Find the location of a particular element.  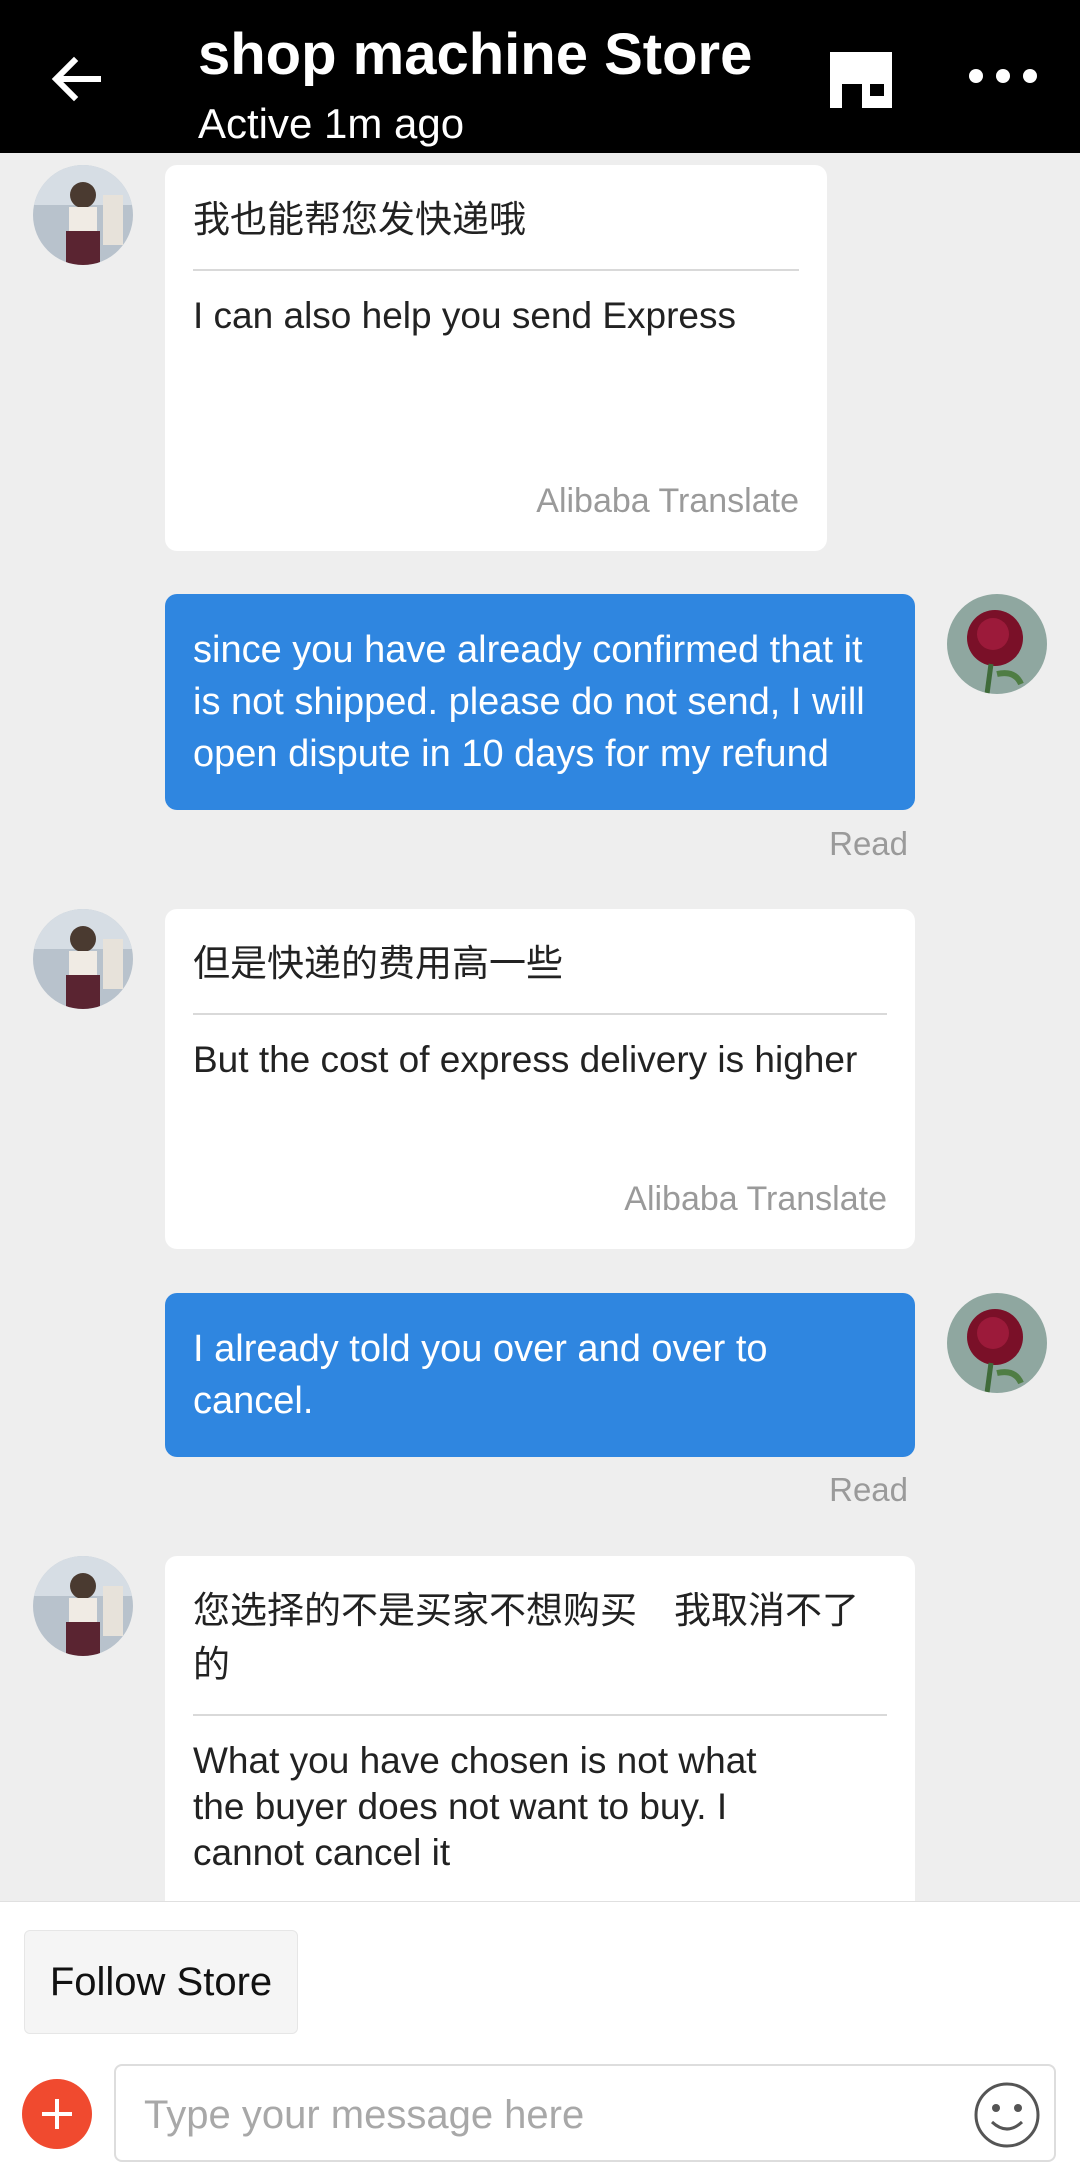

message-input-box is located at coordinates (585, 2113).